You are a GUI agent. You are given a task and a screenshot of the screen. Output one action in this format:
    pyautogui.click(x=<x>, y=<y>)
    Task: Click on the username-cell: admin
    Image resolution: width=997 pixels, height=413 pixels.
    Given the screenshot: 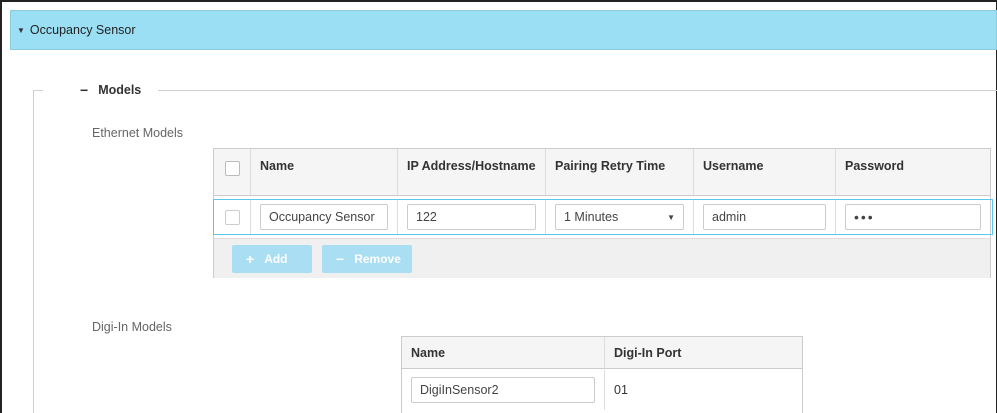 What is the action you would take?
    pyautogui.click(x=765, y=217)
    